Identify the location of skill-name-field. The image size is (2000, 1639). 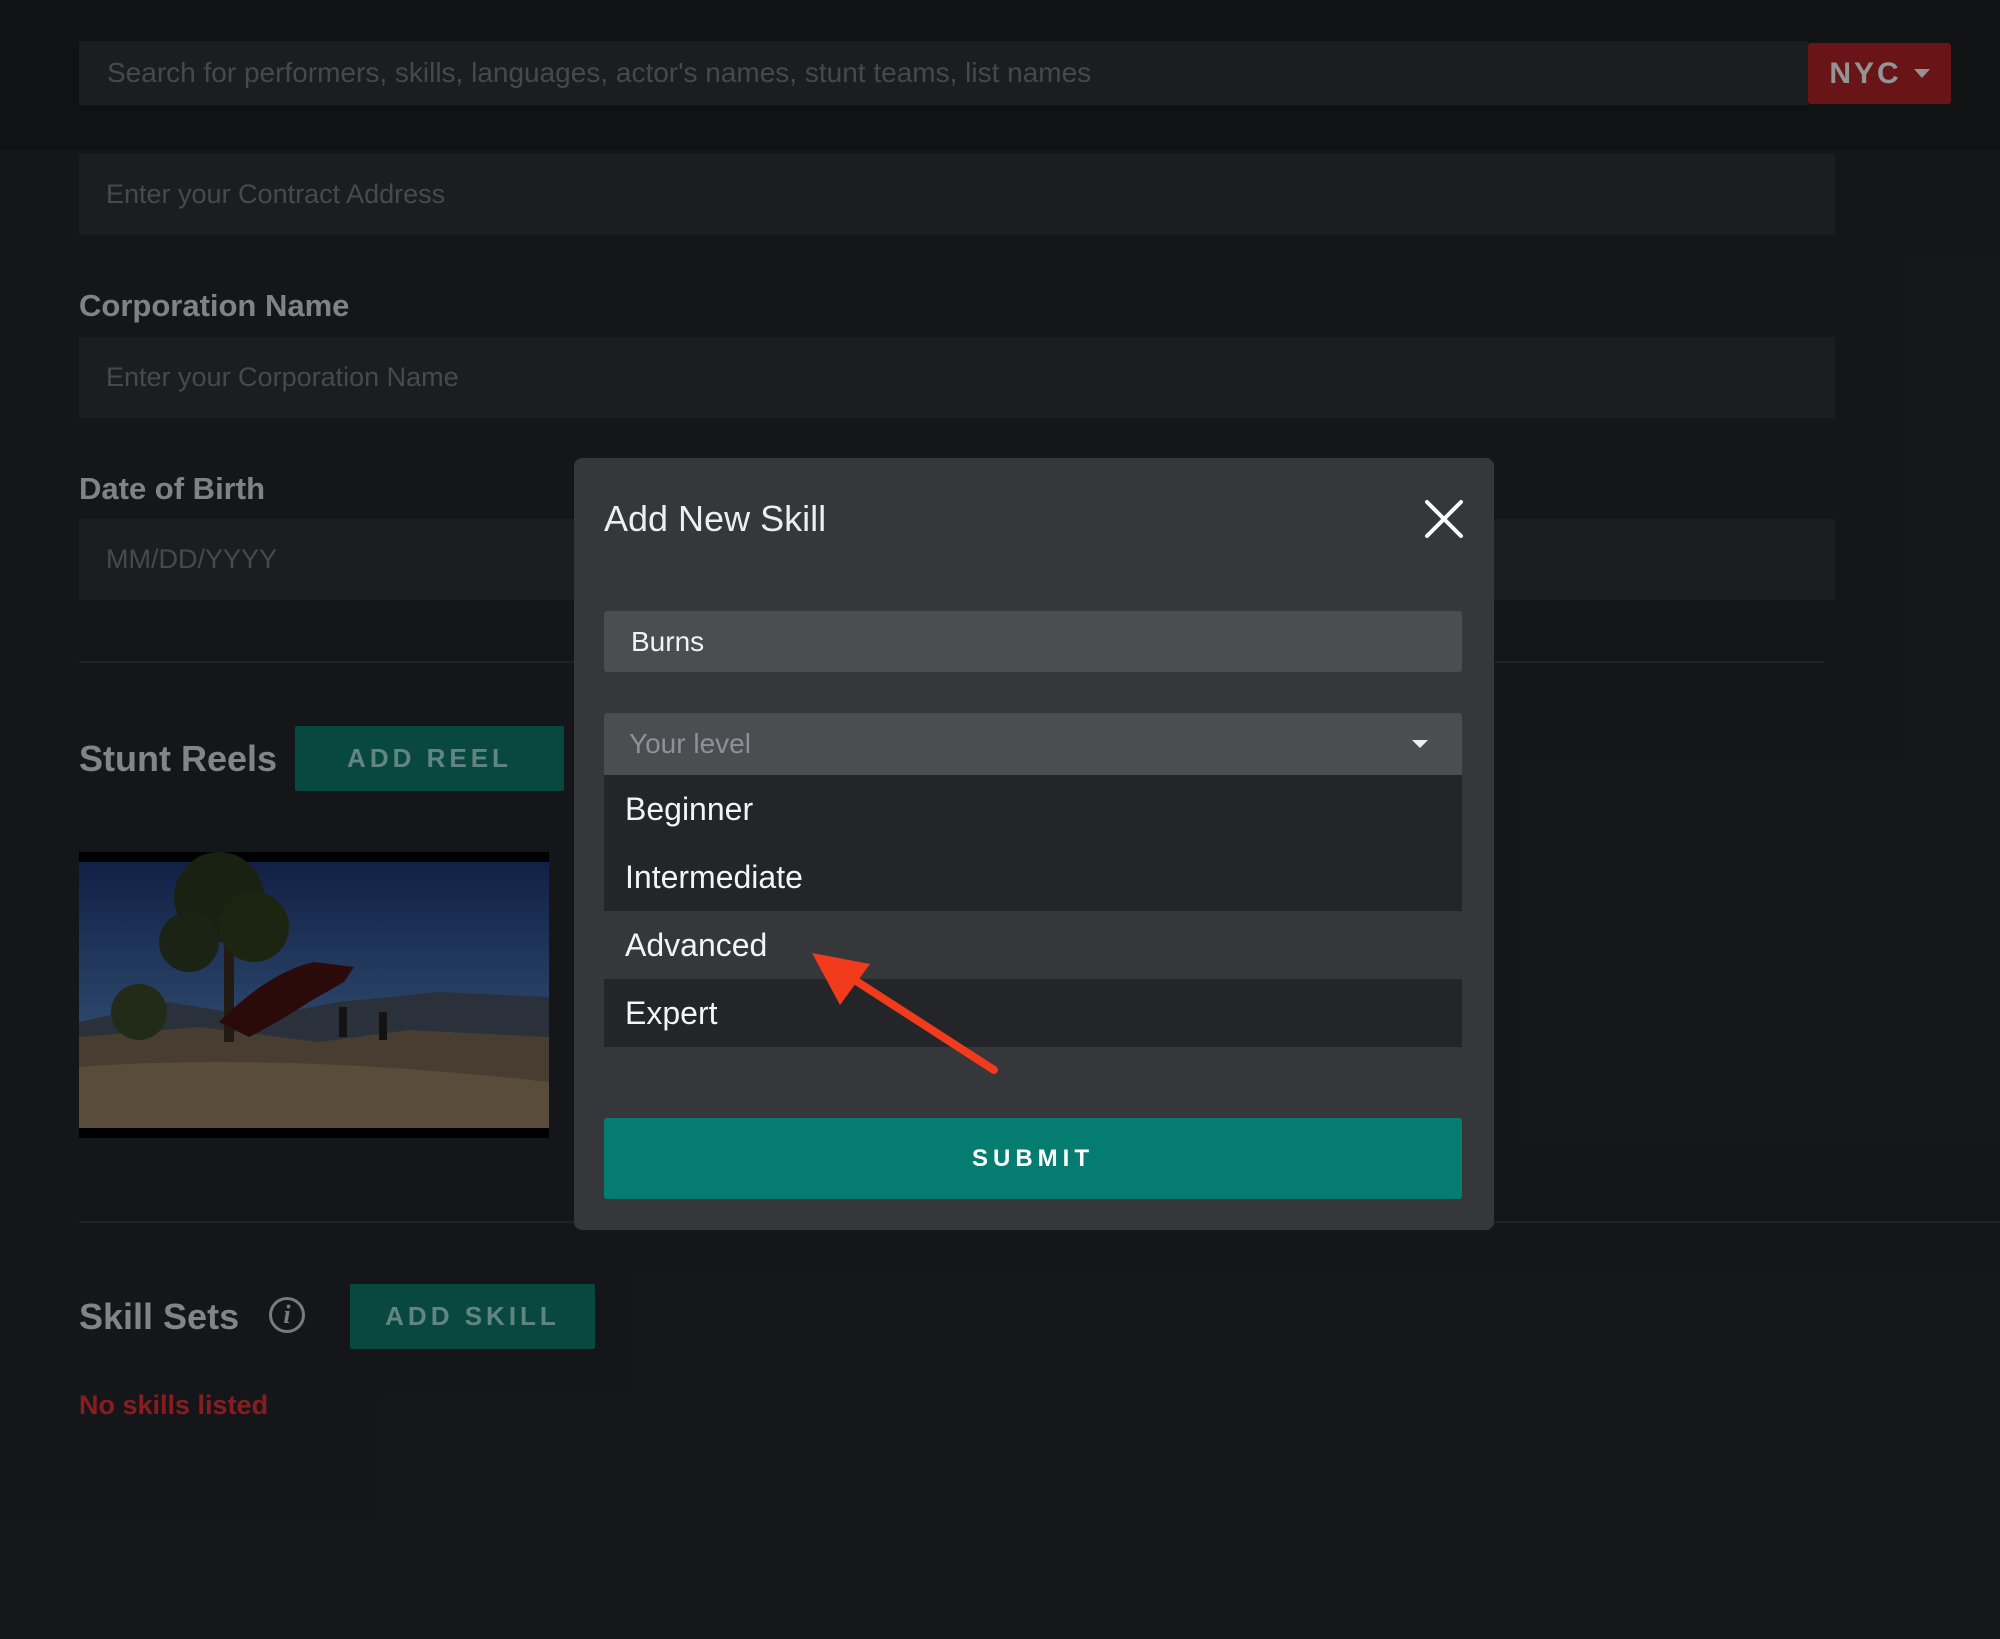
(1033, 641).